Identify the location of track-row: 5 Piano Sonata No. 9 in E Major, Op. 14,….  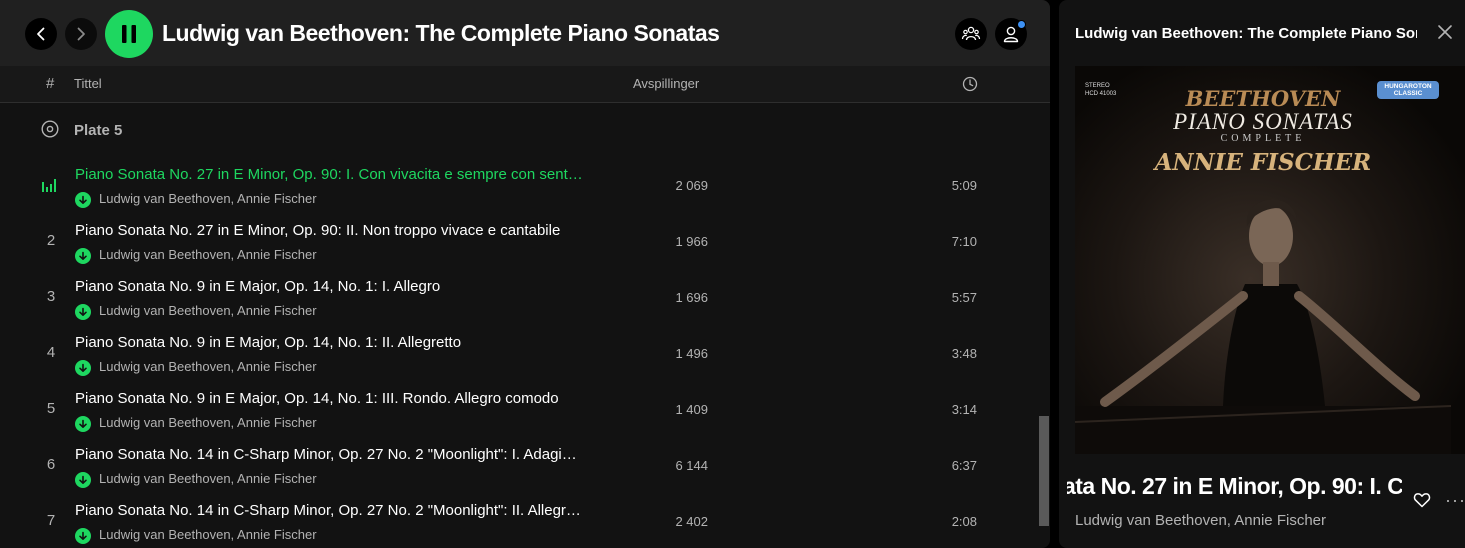
(517, 410).